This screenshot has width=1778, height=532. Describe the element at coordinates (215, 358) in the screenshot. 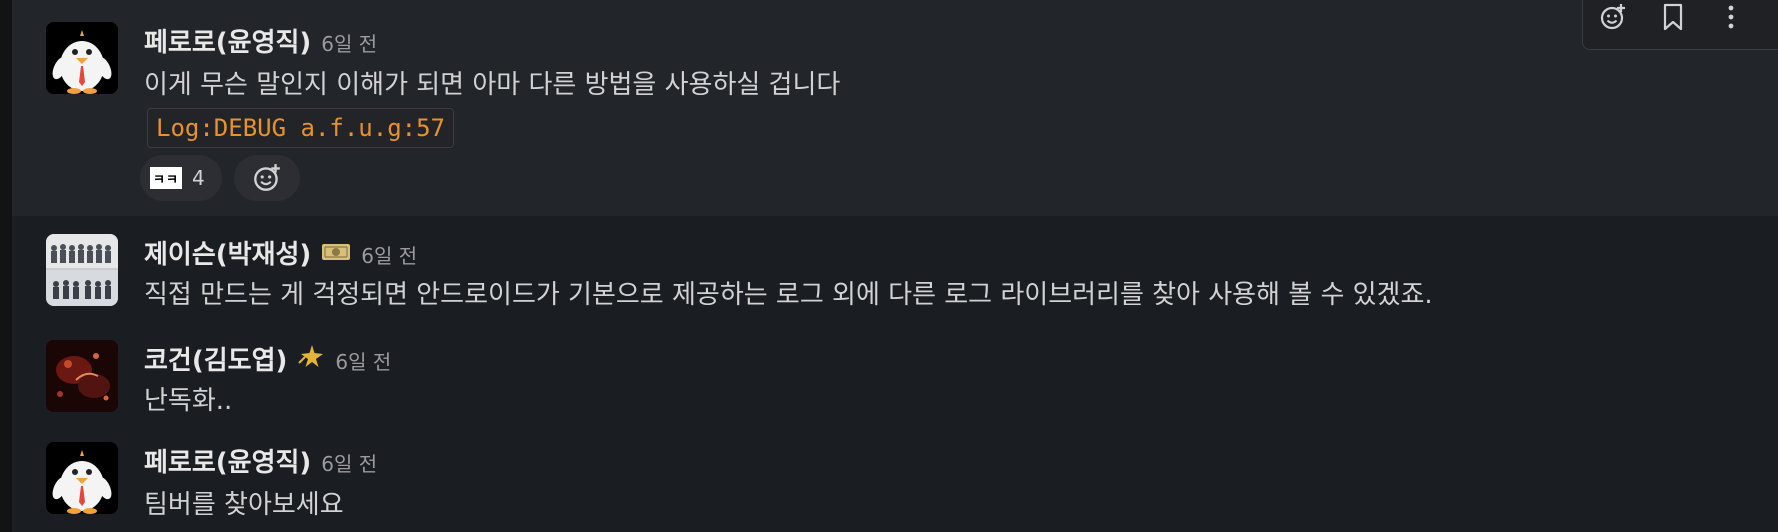

I see `username: 코건(김도엽)` at that location.